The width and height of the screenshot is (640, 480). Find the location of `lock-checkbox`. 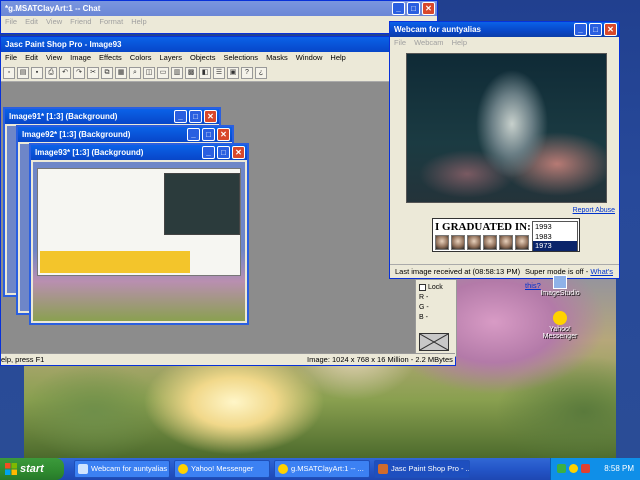

lock-checkbox is located at coordinates (422, 287).